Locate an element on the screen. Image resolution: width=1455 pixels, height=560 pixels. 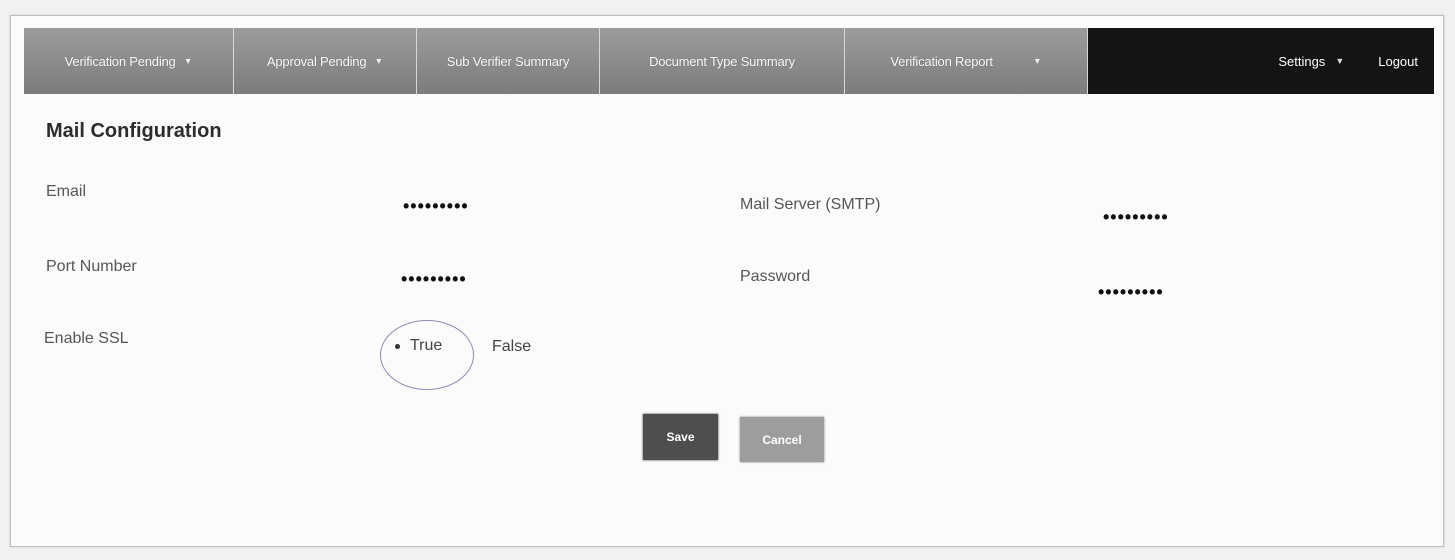
ssl-label: Enable SSL is located at coordinates (86, 338).